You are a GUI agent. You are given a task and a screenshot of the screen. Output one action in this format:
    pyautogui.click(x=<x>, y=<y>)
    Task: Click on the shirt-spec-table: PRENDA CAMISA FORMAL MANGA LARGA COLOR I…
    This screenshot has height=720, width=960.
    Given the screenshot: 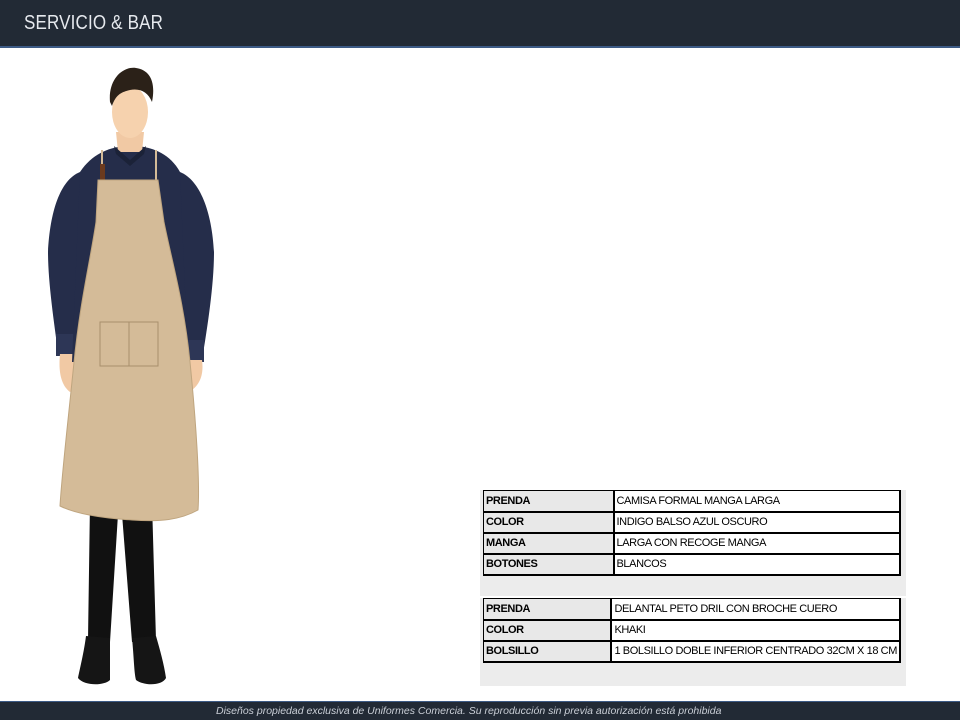 What is the action you would take?
    pyautogui.click(x=692, y=533)
    